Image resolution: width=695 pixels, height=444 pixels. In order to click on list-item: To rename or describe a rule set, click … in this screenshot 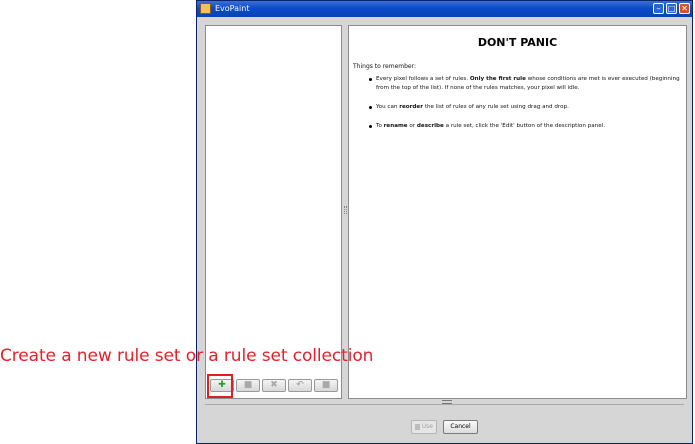, I will do `click(525, 126)`.